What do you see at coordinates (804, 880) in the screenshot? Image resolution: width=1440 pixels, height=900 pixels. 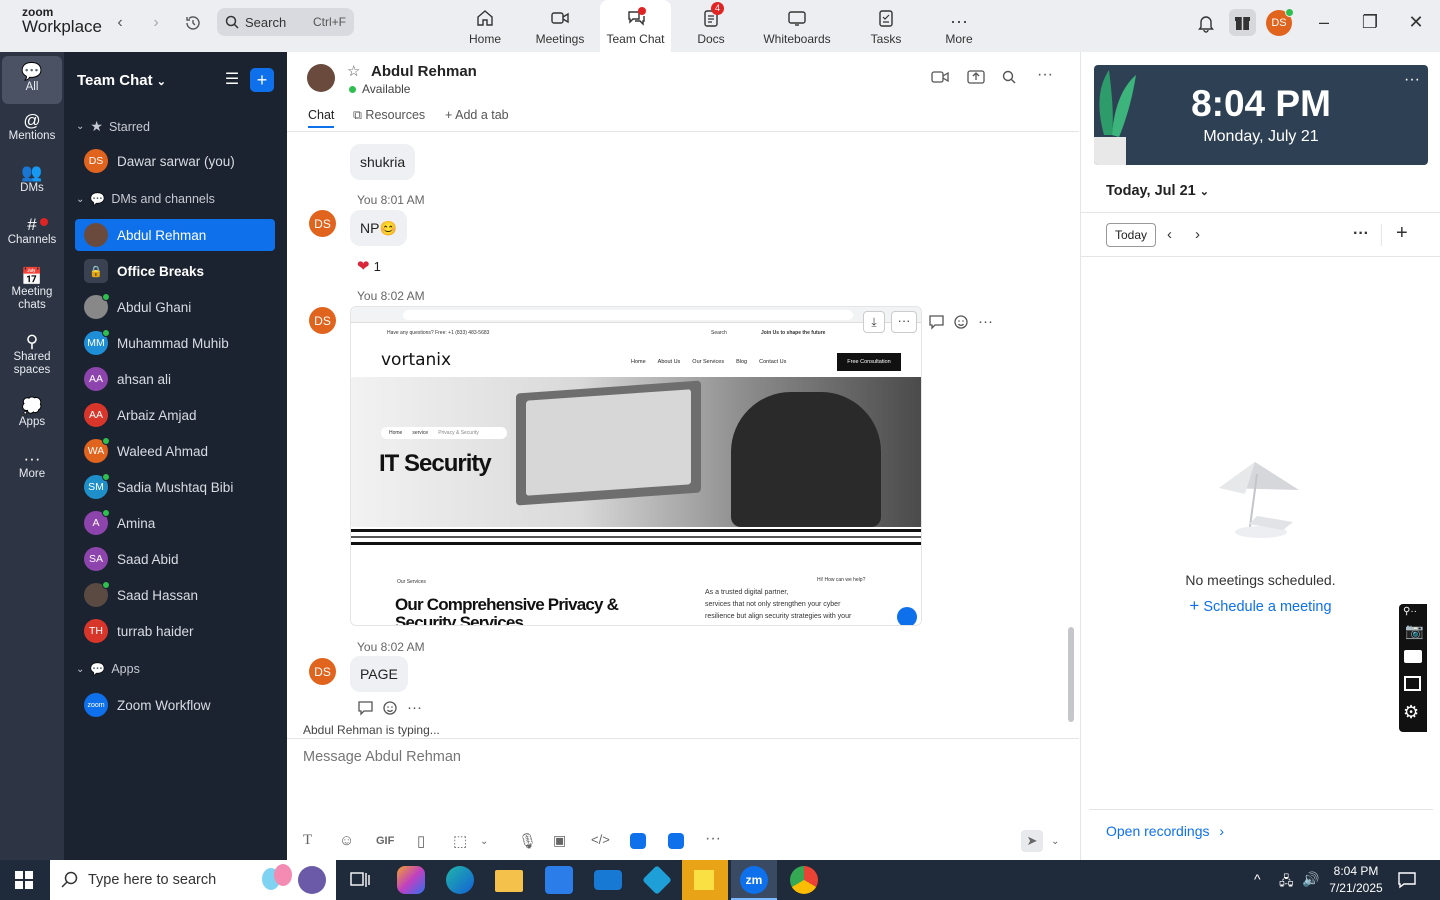 I see `chrome-app-icon` at bounding box center [804, 880].